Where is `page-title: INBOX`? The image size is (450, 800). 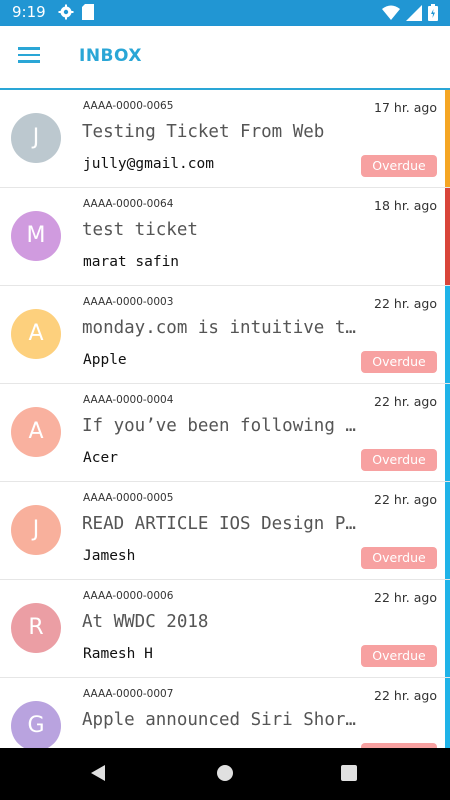 page-title: INBOX is located at coordinates (110, 56).